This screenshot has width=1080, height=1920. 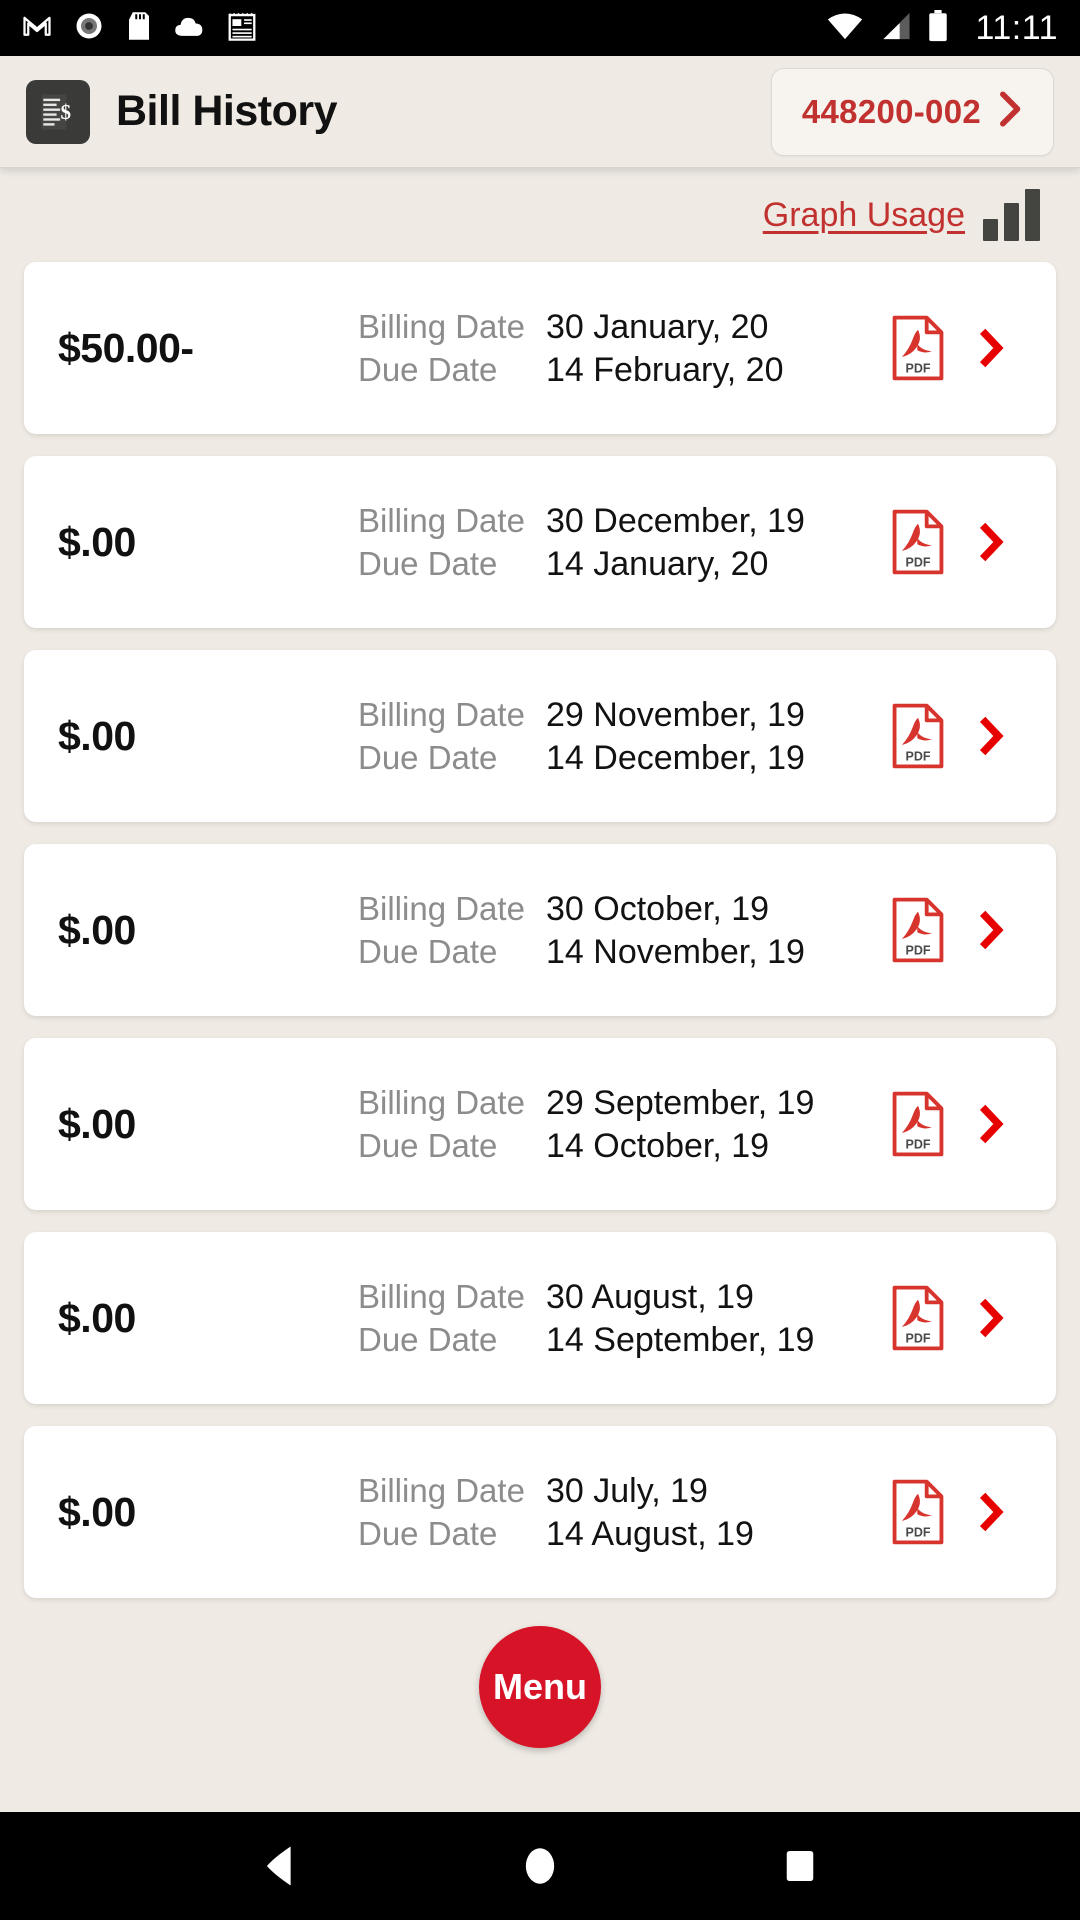 I want to click on fab-container: Menu, so click(x=540, y=1705).